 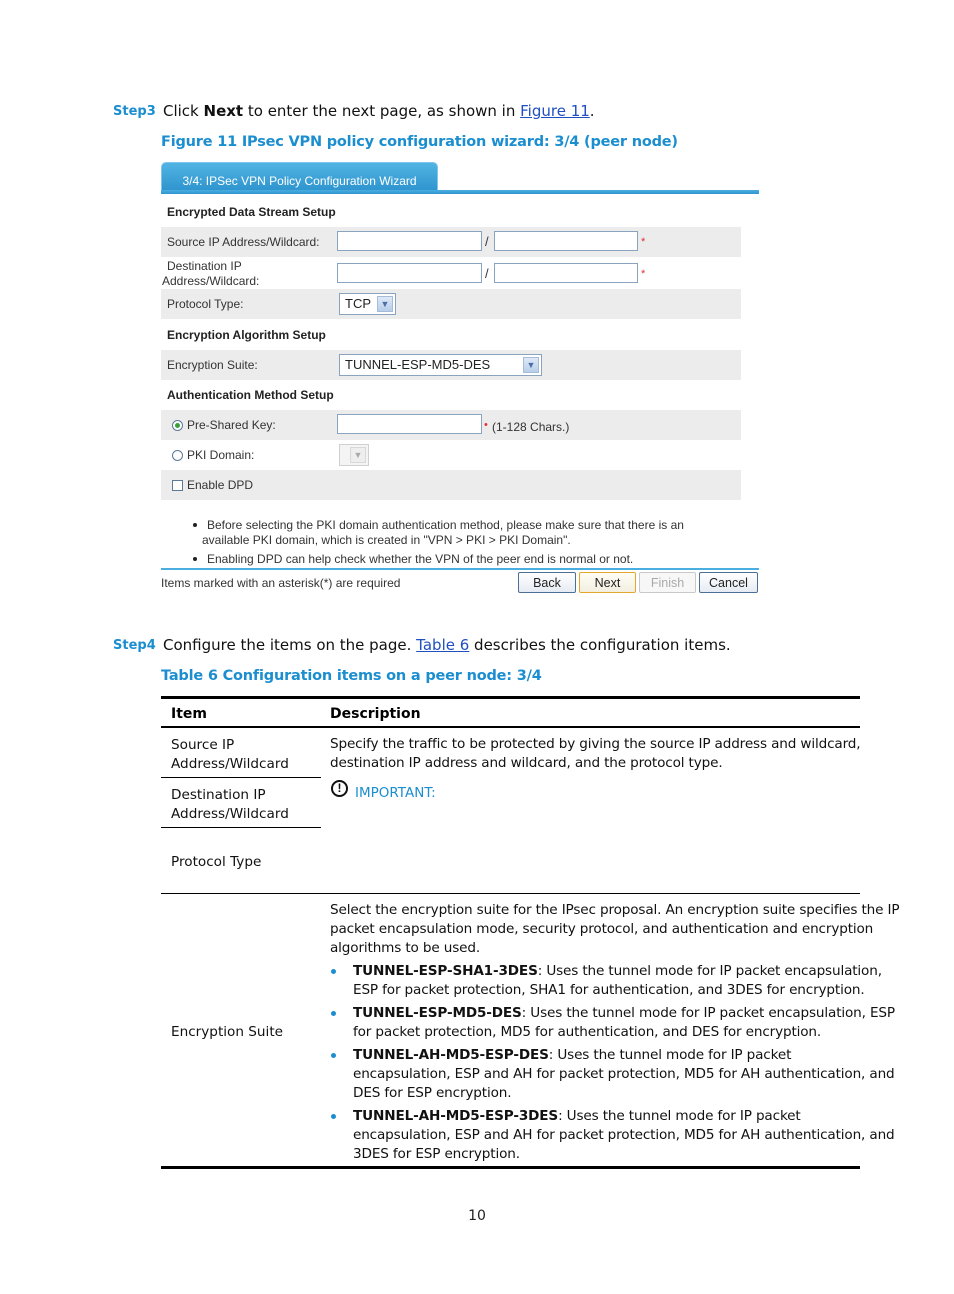 What do you see at coordinates (600, 645) in the screenshot?
I see `step4-text-after: describes the configuration items.` at bounding box center [600, 645].